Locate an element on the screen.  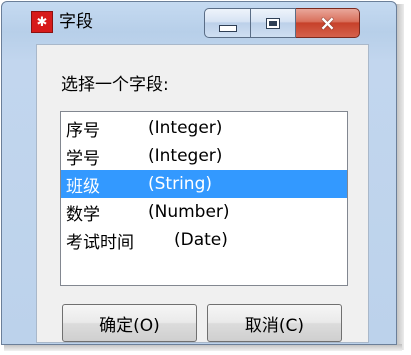
list-item: 考试时间 (Date) is located at coordinates (204, 240).